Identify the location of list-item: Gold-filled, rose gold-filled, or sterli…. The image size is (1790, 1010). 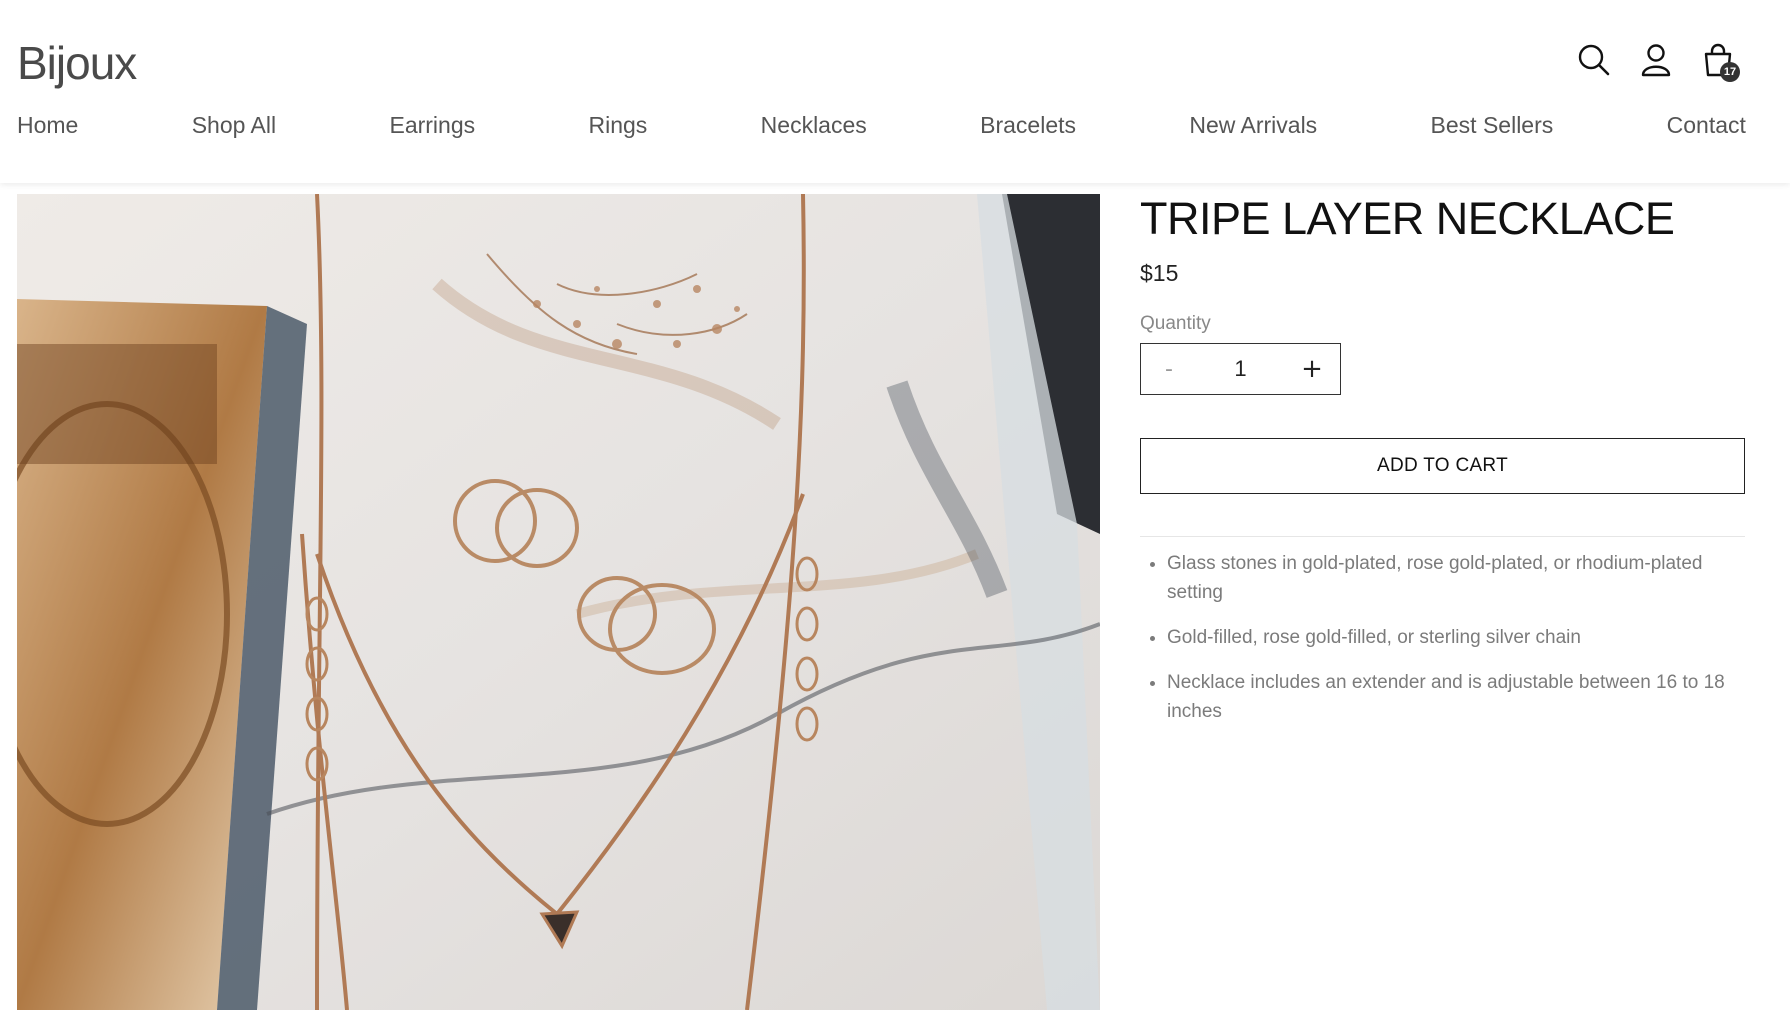
(1456, 637).